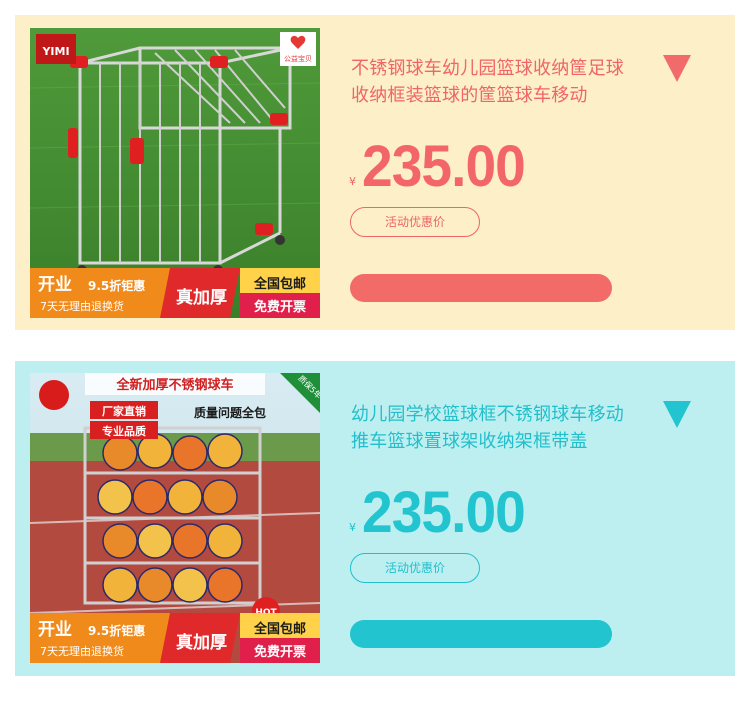 This screenshot has height=707, width=750. What do you see at coordinates (174, 385) in the screenshot?
I see `thumb-headline: 全新加厚不锈钢球车` at bounding box center [174, 385].